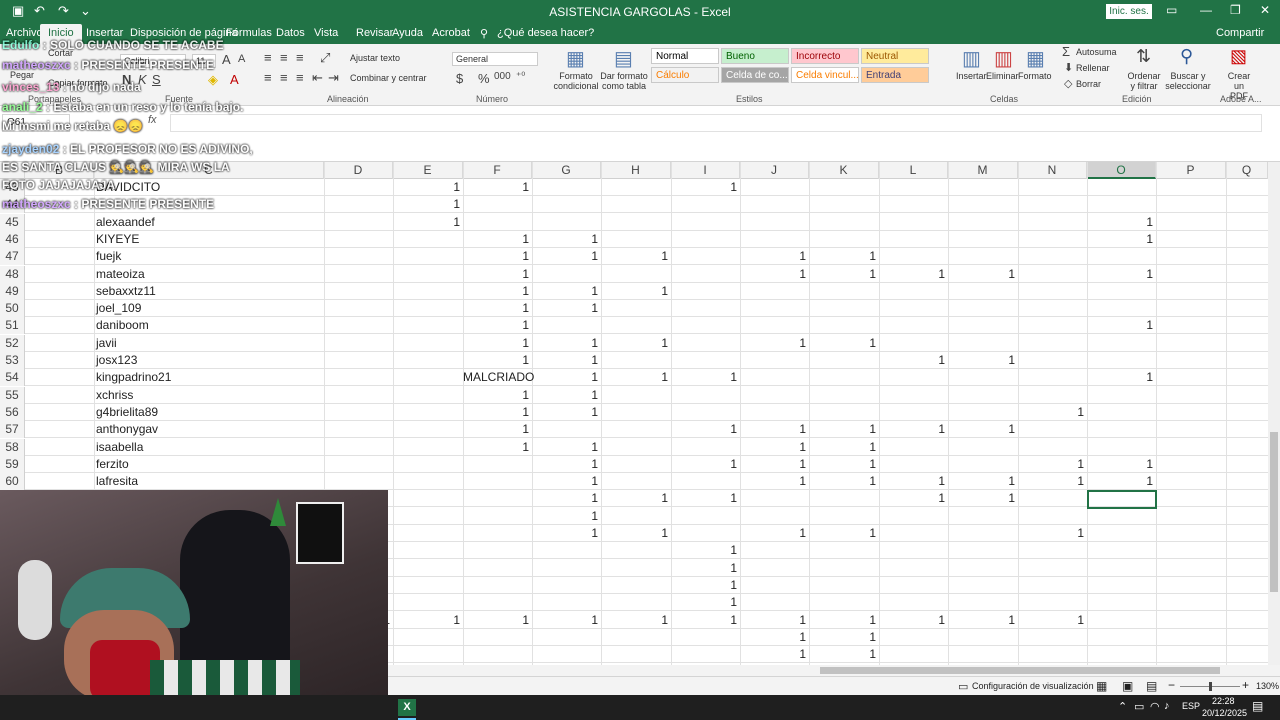 Image resolution: width=1280 pixels, height=720 pixels. What do you see at coordinates (268, 57) in the screenshot?
I see `align-top-icon: ≡` at bounding box center [268, 57].